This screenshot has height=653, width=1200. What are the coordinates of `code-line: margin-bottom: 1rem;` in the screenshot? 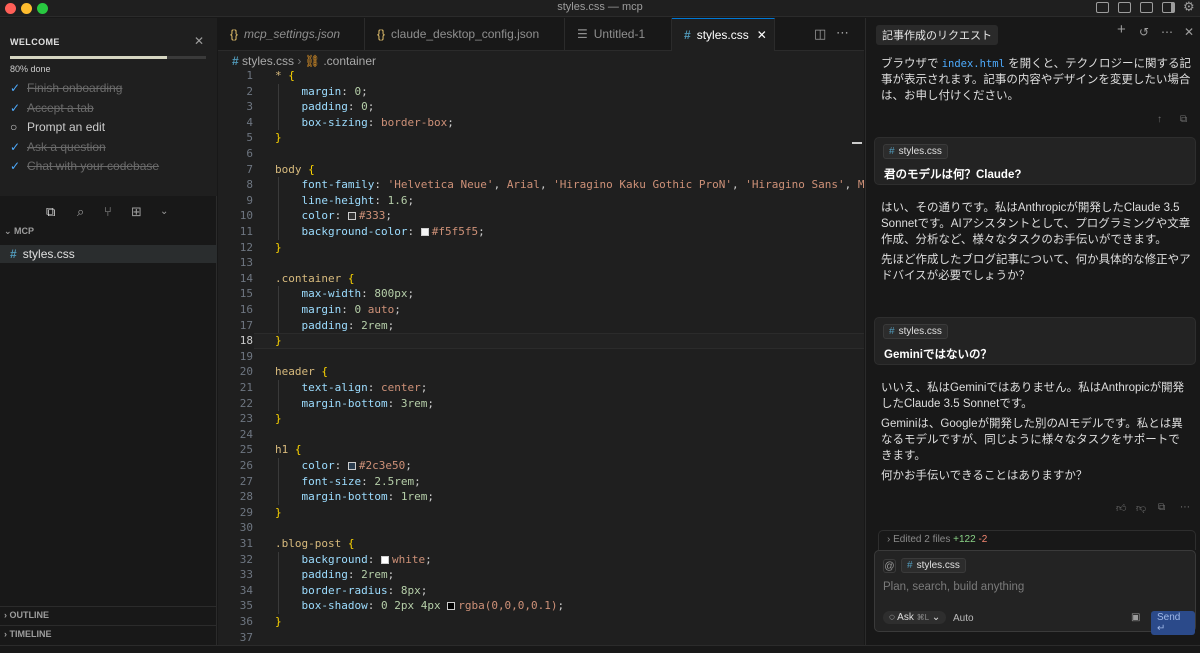 It's located at (354, 497).